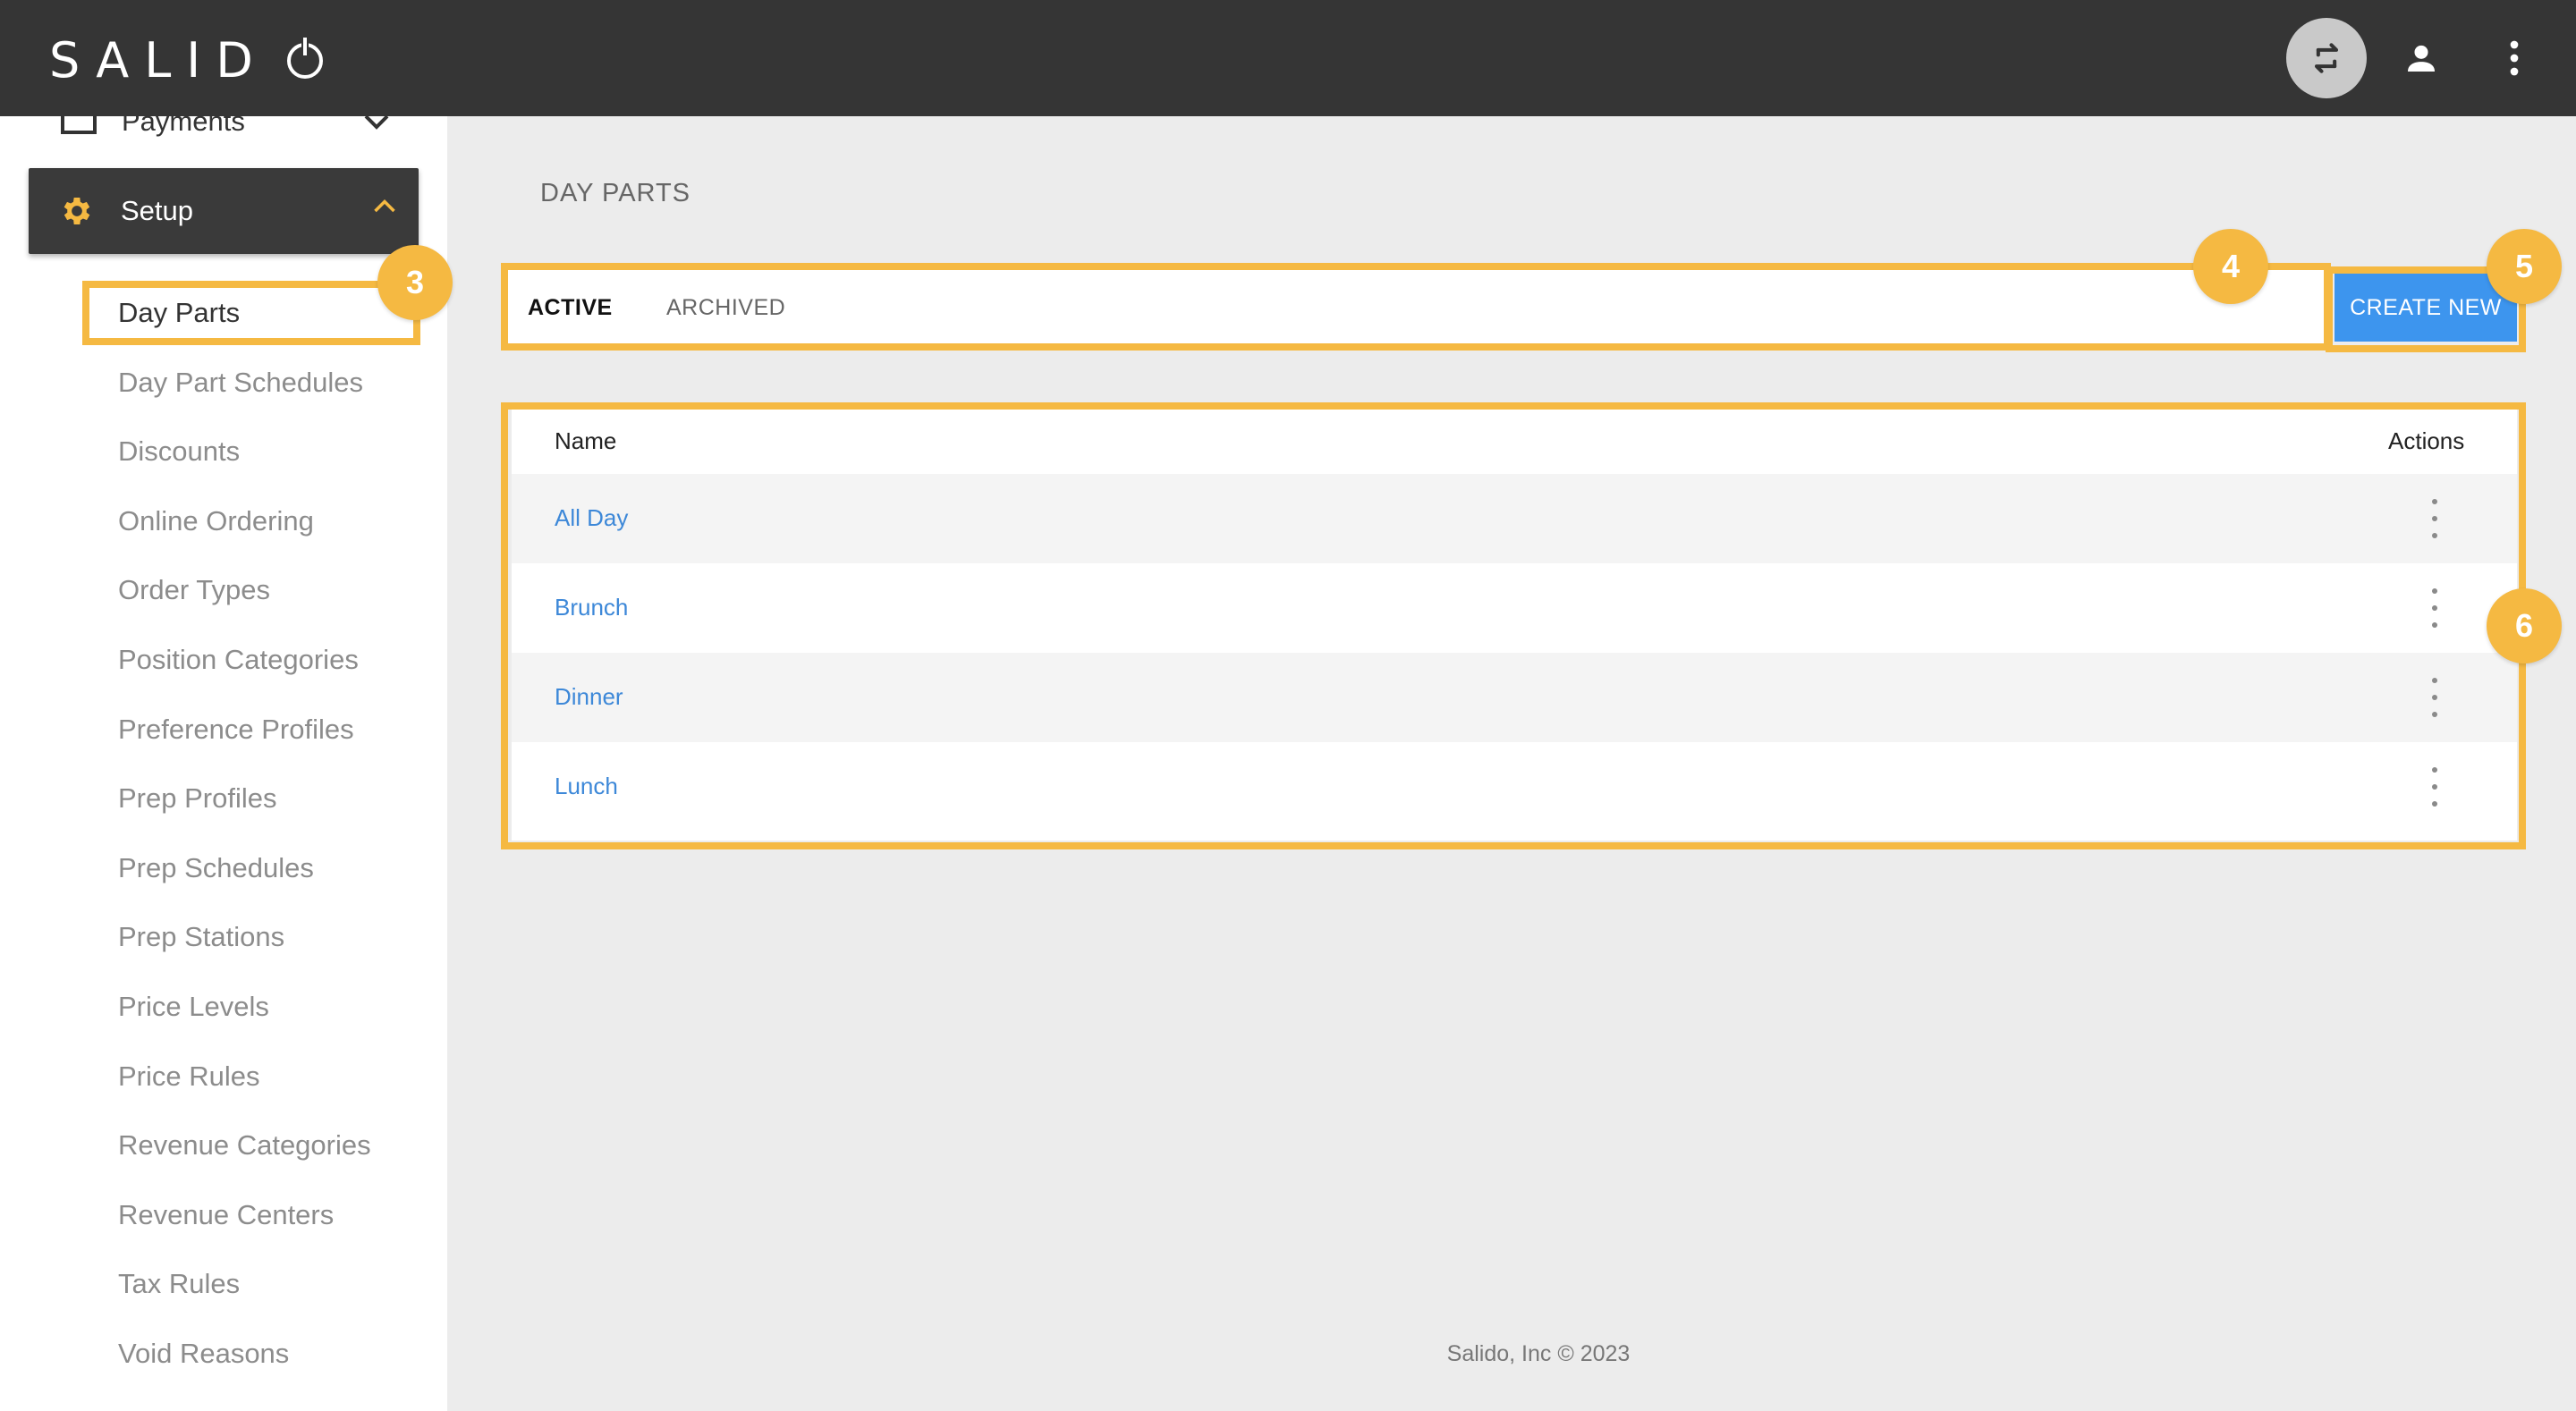 The image size is (2576, 1411). What do you see at coordinates (1514, 608) in the screenshot?
I see `table-row: Brunch` at bounding box center [1514, 608].